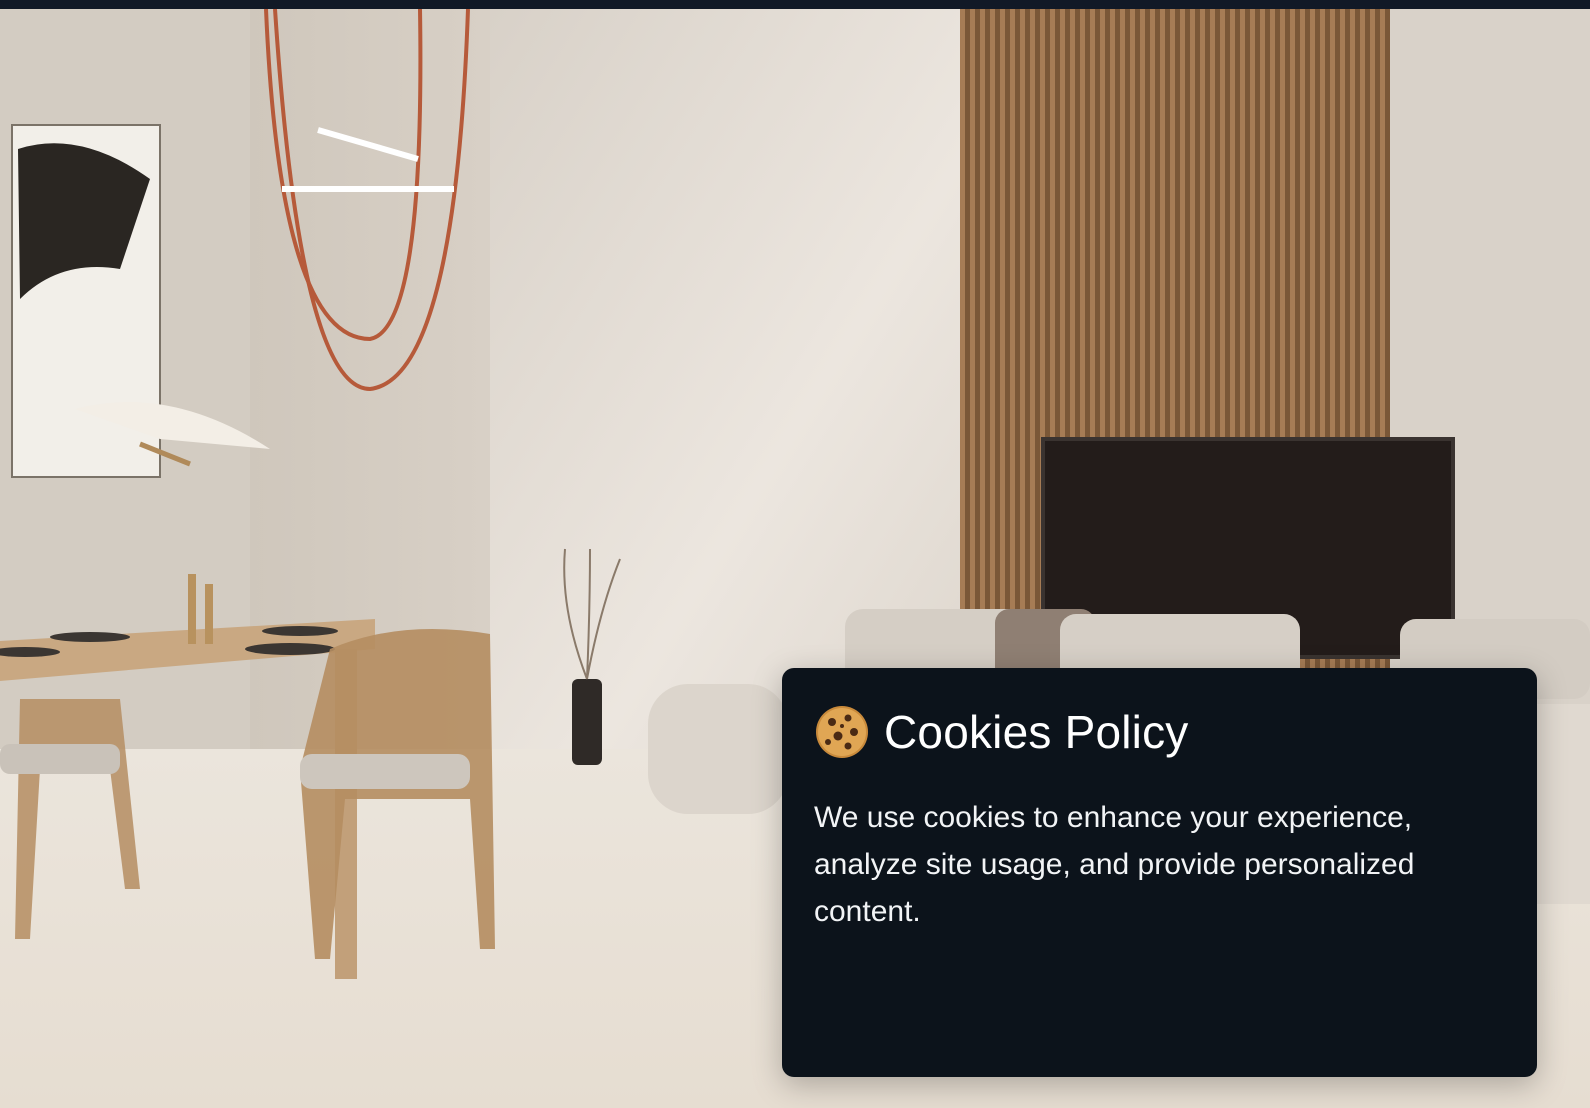 This screenshot has height=1108, width=1590. What do you see at coordinates (795, 4) in the screenshot?
I see `top-bar` at bounding box center [795, 4].